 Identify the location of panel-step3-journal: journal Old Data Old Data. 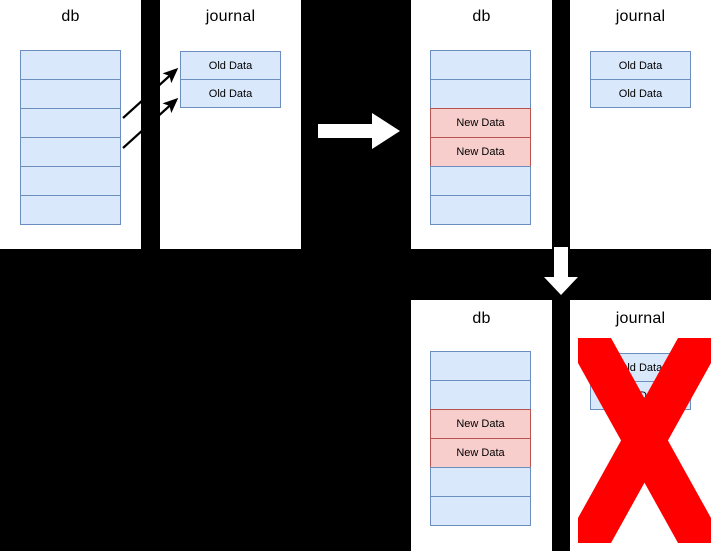
(640, 425).